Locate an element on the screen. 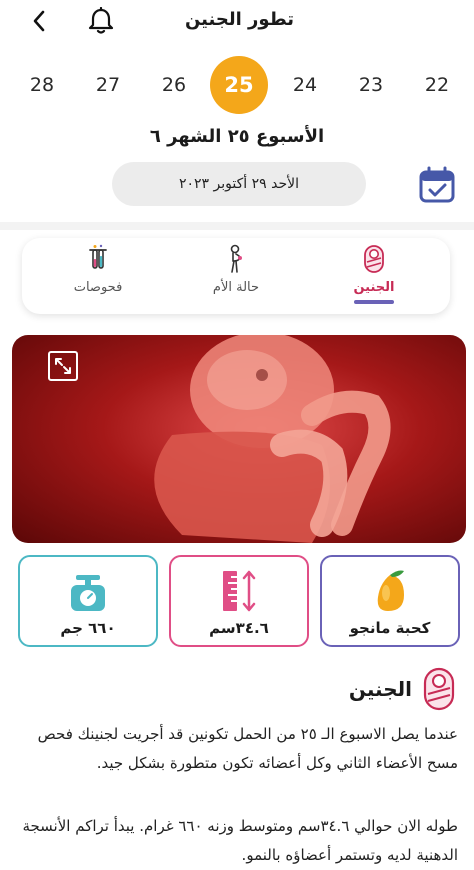 This screenshot has height=870, width=474. test-tubes-icon is located at coordinates (98, 259).